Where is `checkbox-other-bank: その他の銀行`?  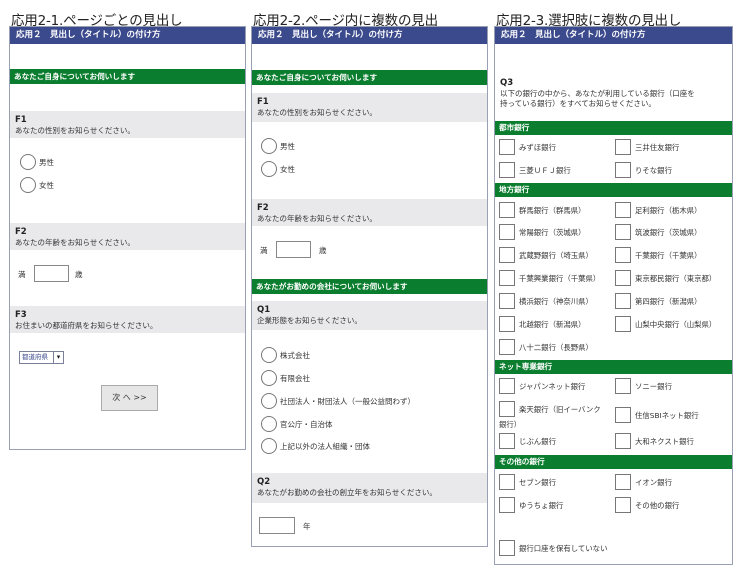
checkbox-other-bank: その他の銀行 is located at coordinates (647, 505).